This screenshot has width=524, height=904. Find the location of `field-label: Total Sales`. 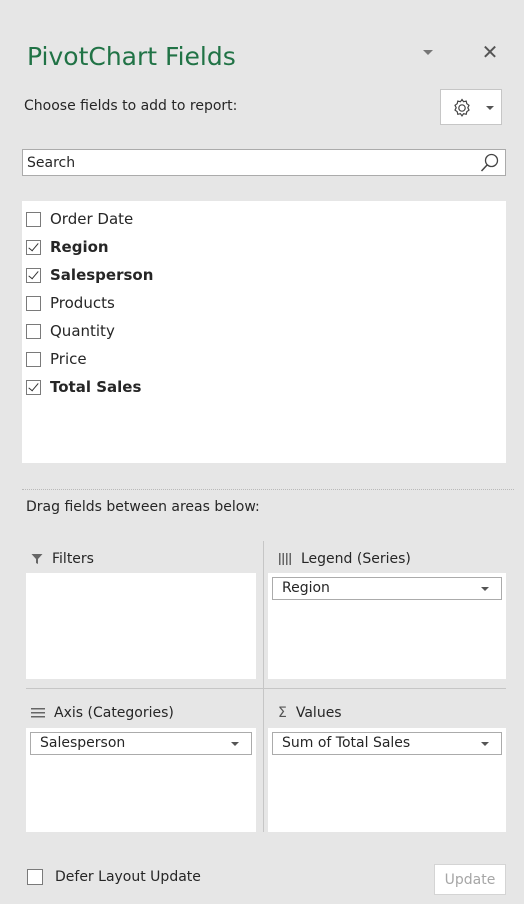

field-label: Total Sales is located at coordinates (96, 387).